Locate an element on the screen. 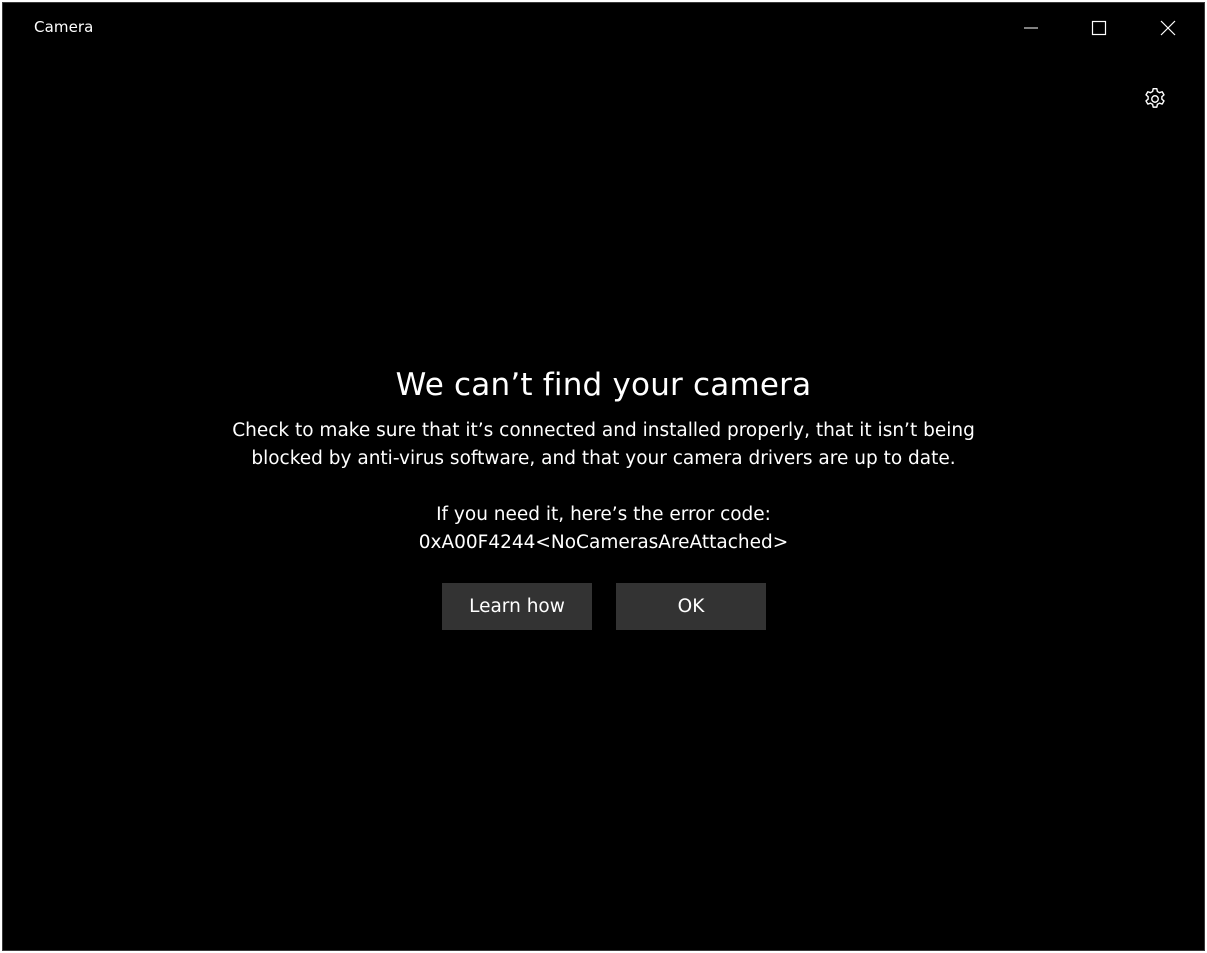  error-heading: We can’t find your camera is located at coordinates (603, 385).